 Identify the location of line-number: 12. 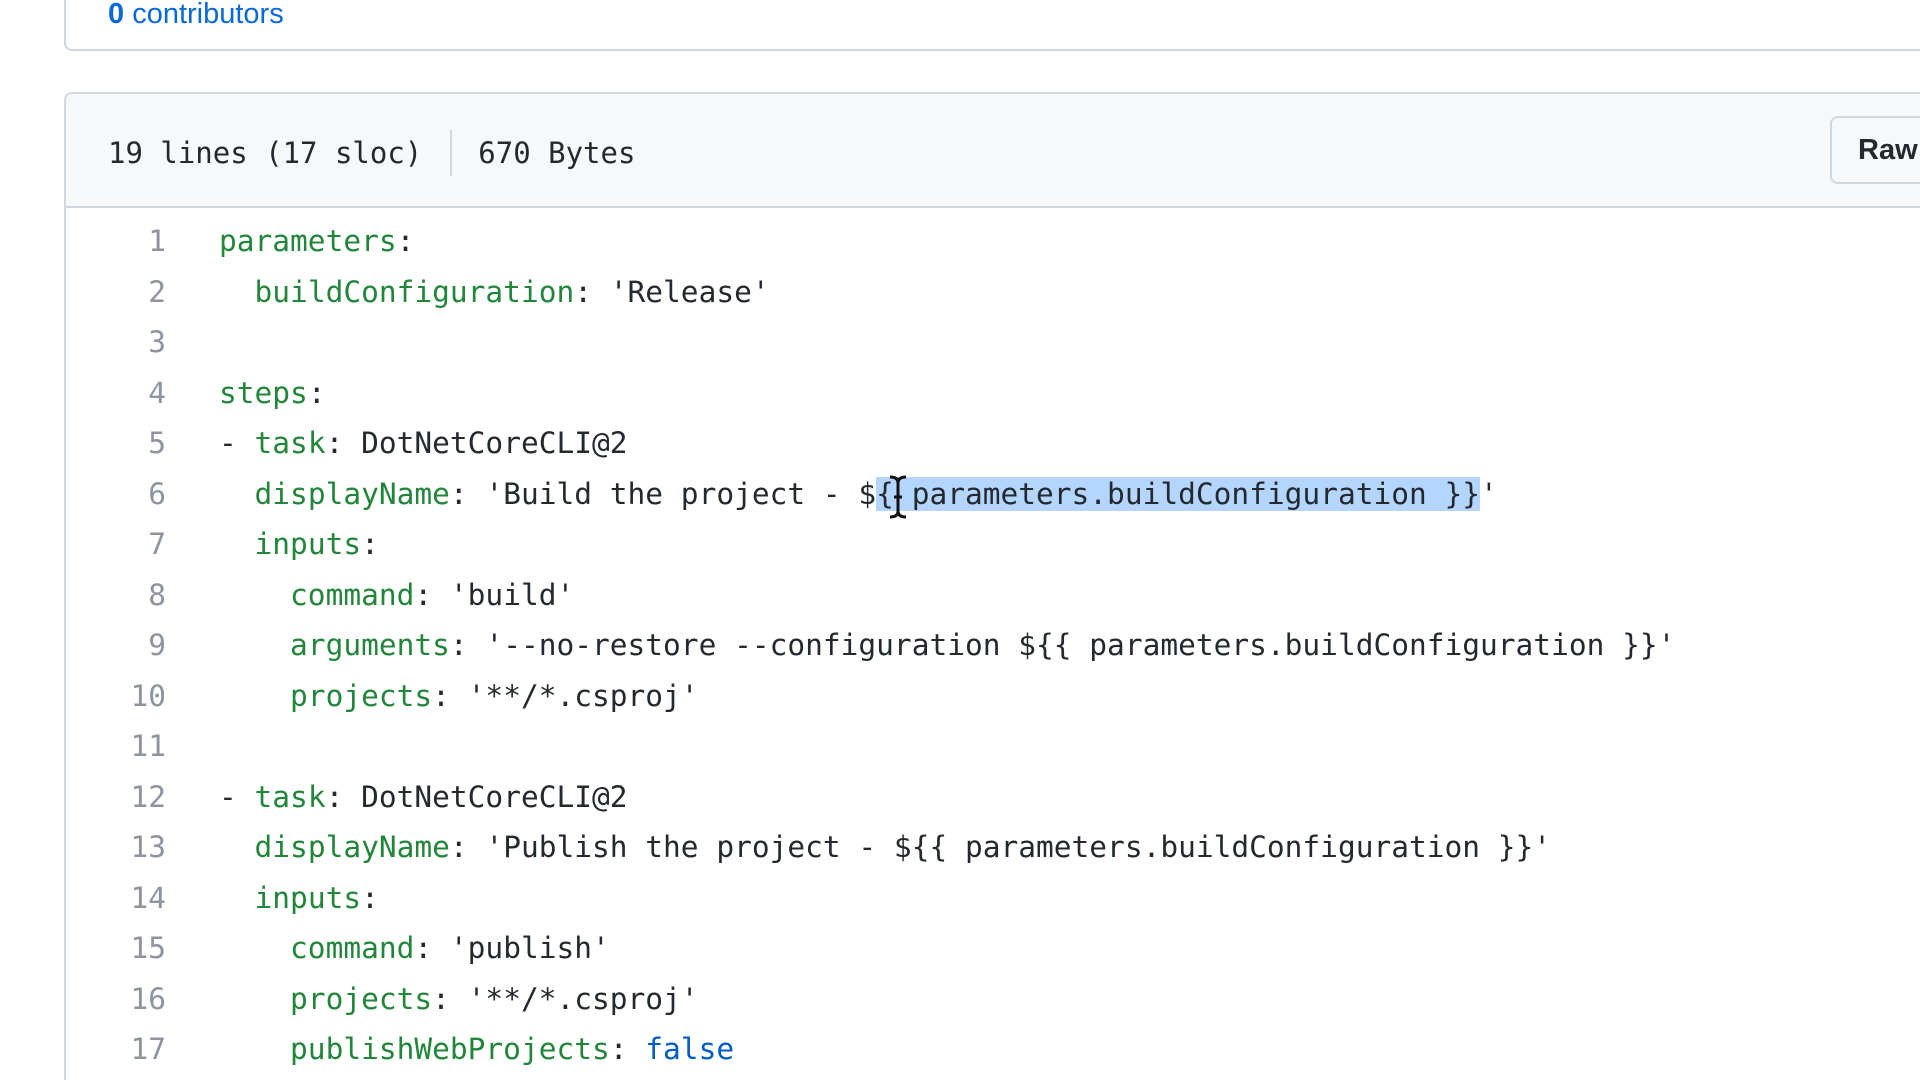
(116, 797).